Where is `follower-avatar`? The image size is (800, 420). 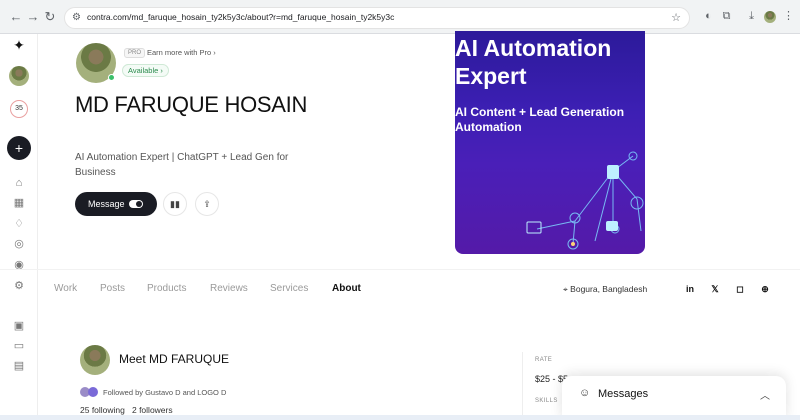
follower-avatar is located at coordinates (93, 392).